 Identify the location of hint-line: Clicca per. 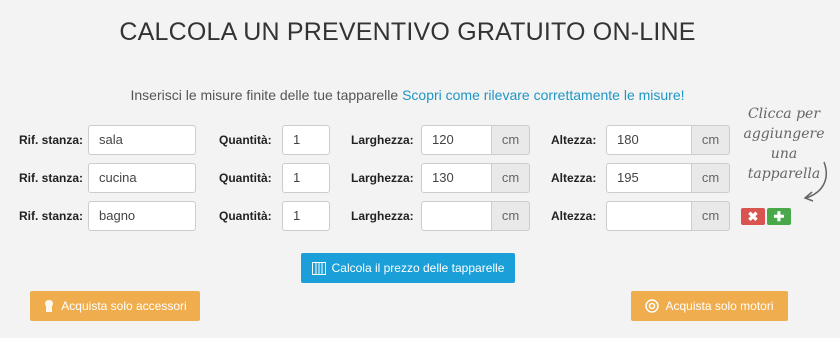
(784, 114).